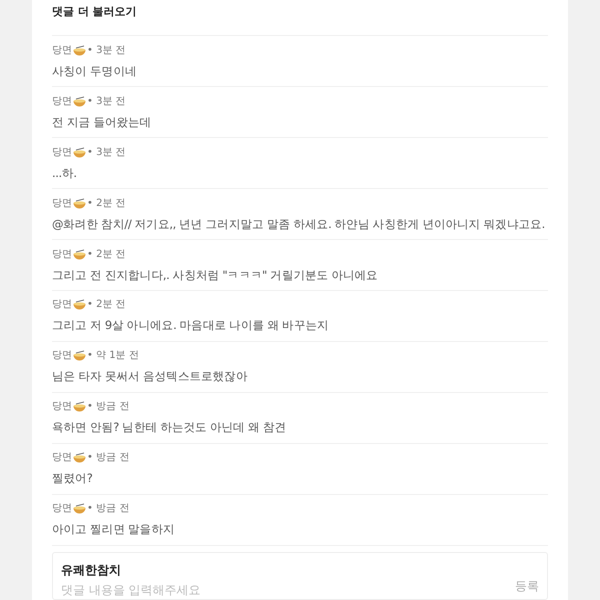 The height and width of the screenshot is (600, 600). Describe the element at coordinates (298, 224) in the screenshot. I see `comment-text: @화려한 참치// 저기요,, 년년 그러지말고 말좀 하세요. 하얀님 사칭한게 년이아니지 뭐겠냐고요.` at that location.